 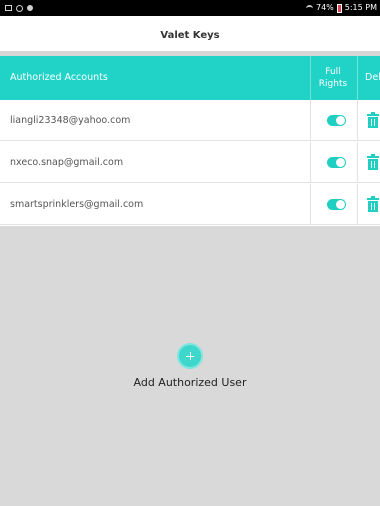 I want to click on wifi-icon, so click(x=309, y=8).